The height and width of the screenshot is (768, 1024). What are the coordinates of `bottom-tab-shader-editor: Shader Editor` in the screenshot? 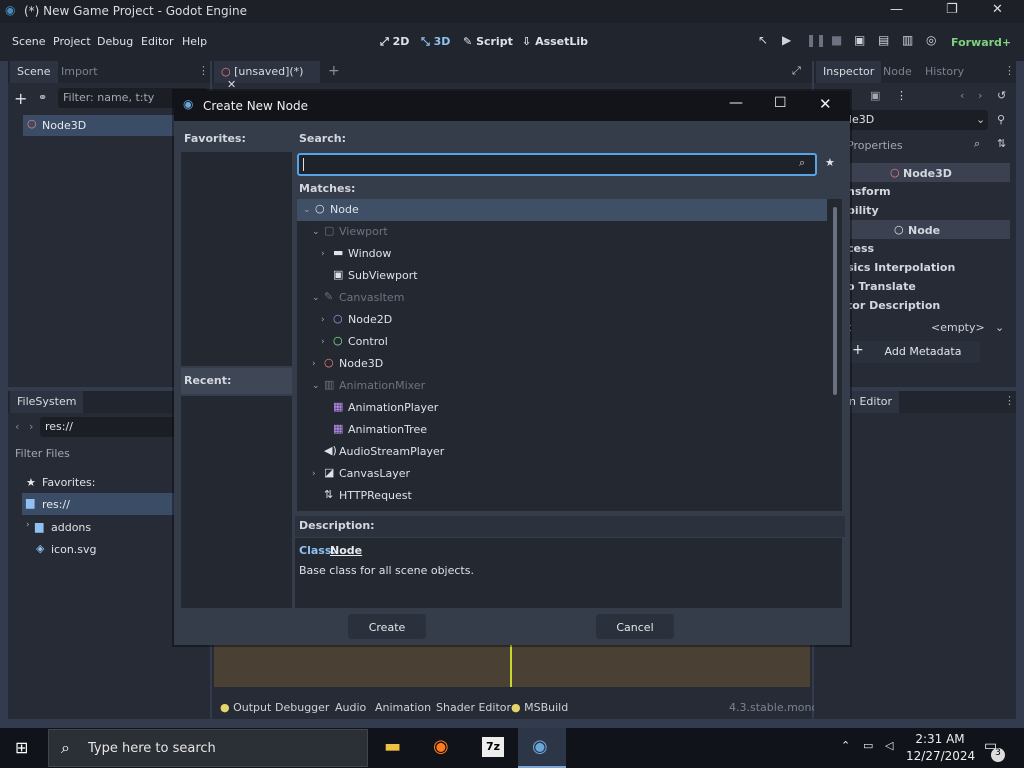 It's located at (473, 707).